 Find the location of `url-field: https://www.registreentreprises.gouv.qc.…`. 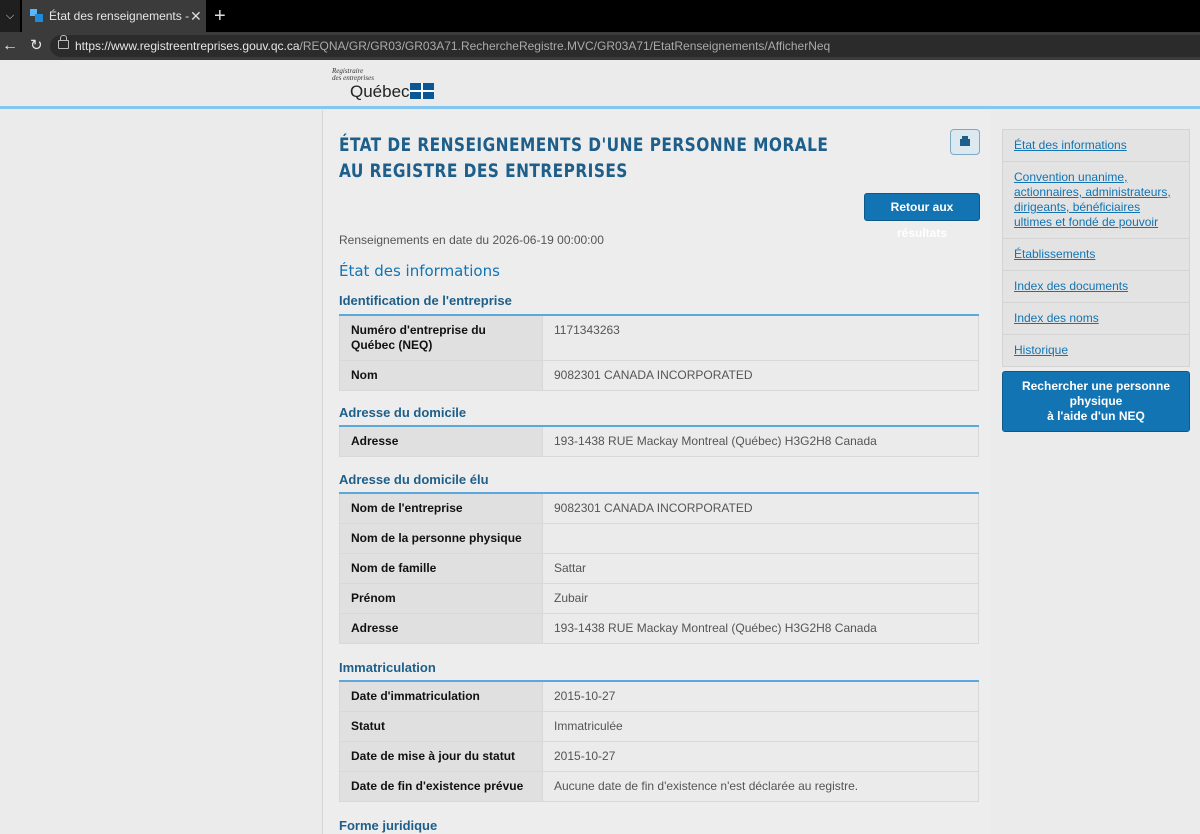

url-field: https://www.registreentreprises.gouv.qc.… is located at coordinates (625, 46).